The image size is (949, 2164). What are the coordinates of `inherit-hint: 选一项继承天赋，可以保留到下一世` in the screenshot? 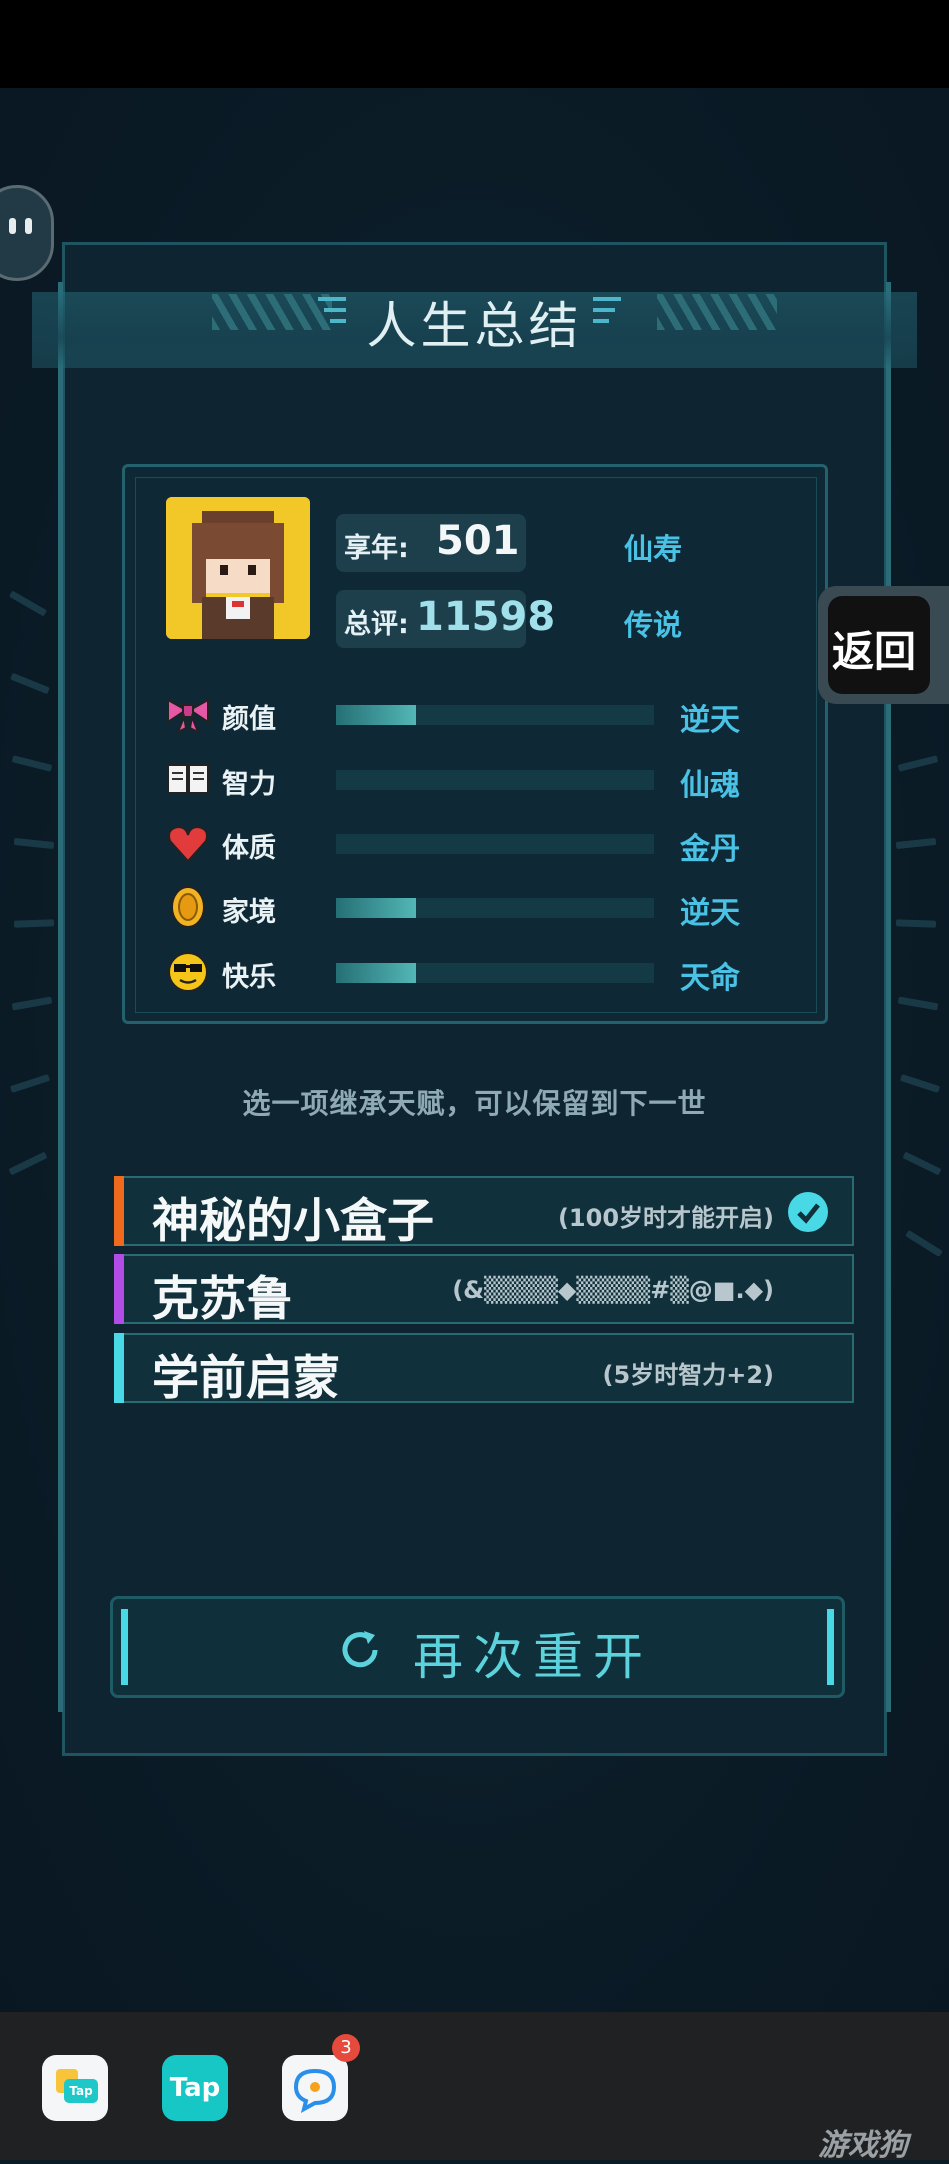 It's located at (474, 1103).